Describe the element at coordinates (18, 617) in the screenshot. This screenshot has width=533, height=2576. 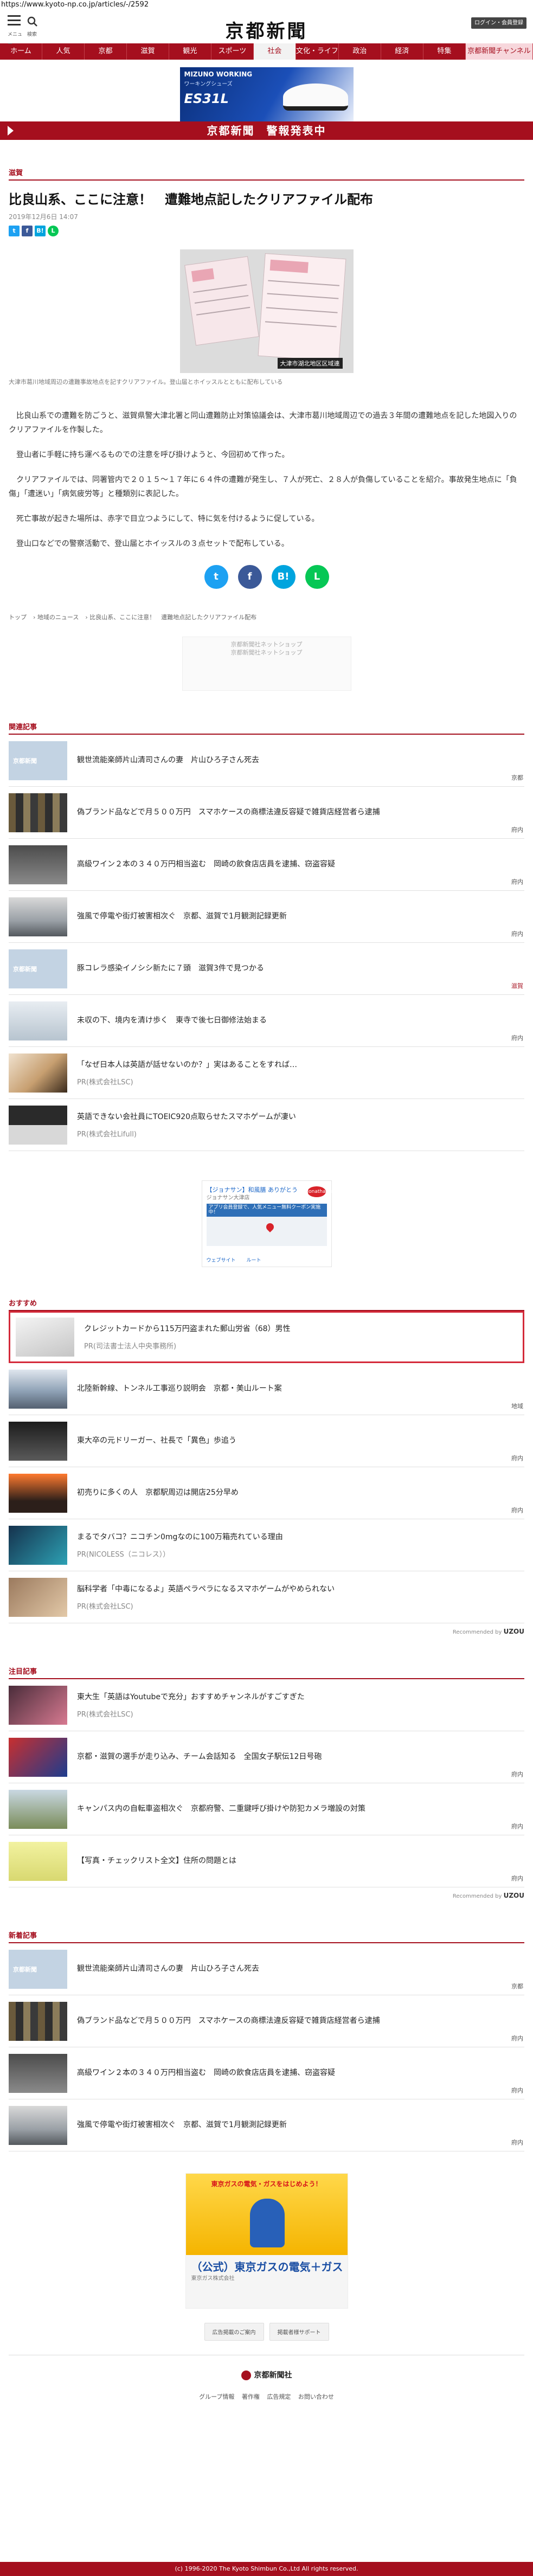
I see `breadcrumb-home: トップ` at that location.